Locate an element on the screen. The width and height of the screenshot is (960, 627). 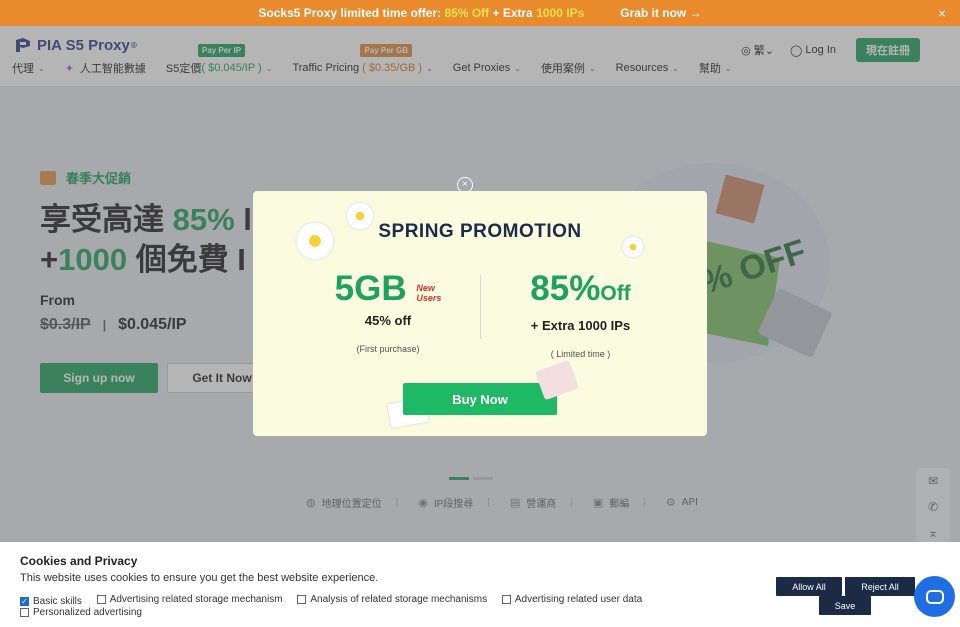
save-button: Save is located at coordinates (845, 605).